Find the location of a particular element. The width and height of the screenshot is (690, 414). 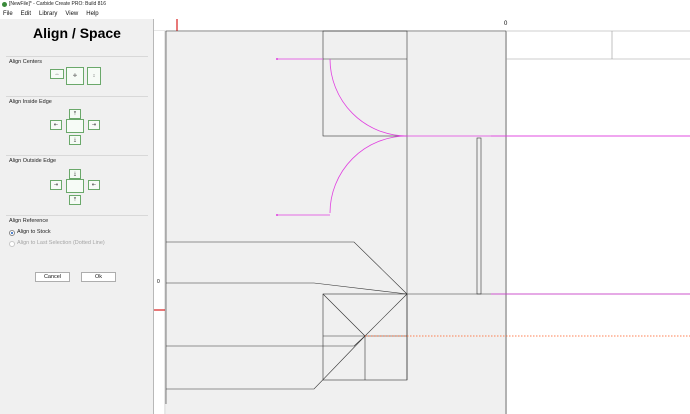

app-icon is located at coordinates (4, 4).